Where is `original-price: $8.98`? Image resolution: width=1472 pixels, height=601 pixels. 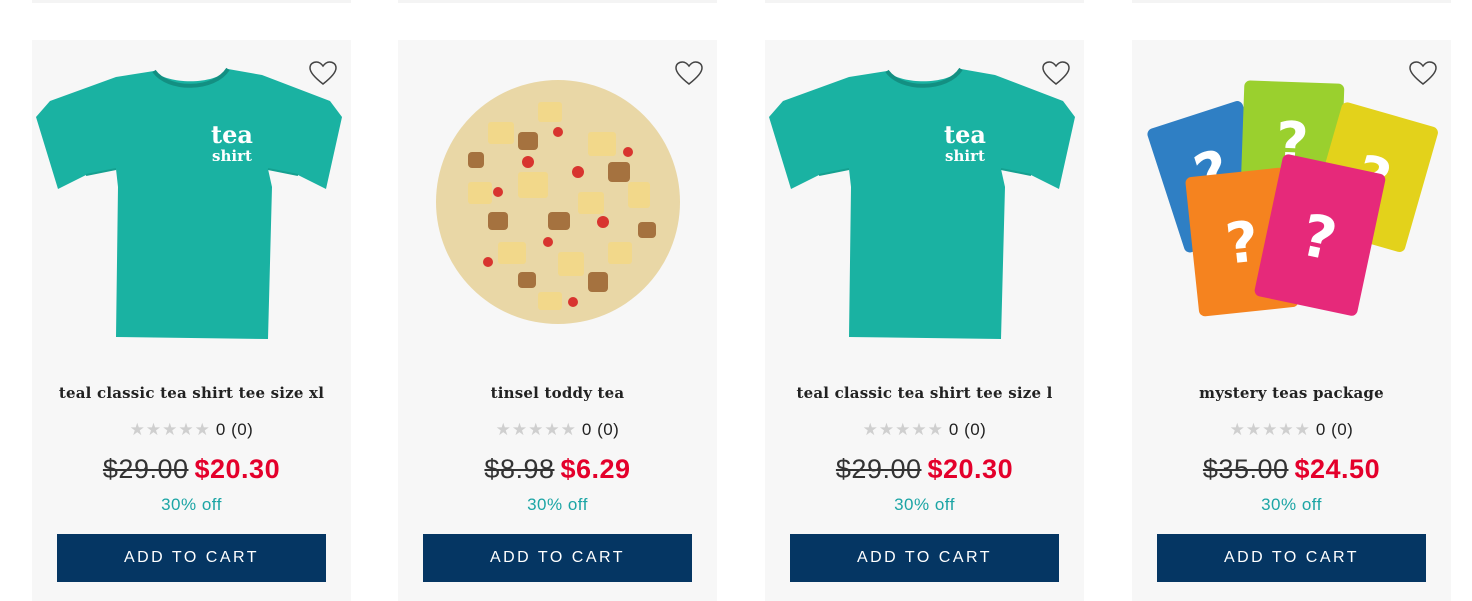
original-price: $8.98 is located at coordinates (519, 469).